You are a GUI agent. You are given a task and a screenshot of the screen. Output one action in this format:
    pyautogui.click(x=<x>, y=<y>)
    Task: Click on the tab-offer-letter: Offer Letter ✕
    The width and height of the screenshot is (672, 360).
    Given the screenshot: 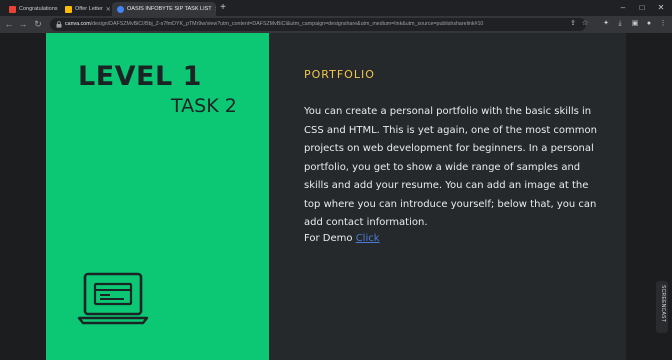 What is the action you would take?
    pyautogui.click(x=86, y=9)
    